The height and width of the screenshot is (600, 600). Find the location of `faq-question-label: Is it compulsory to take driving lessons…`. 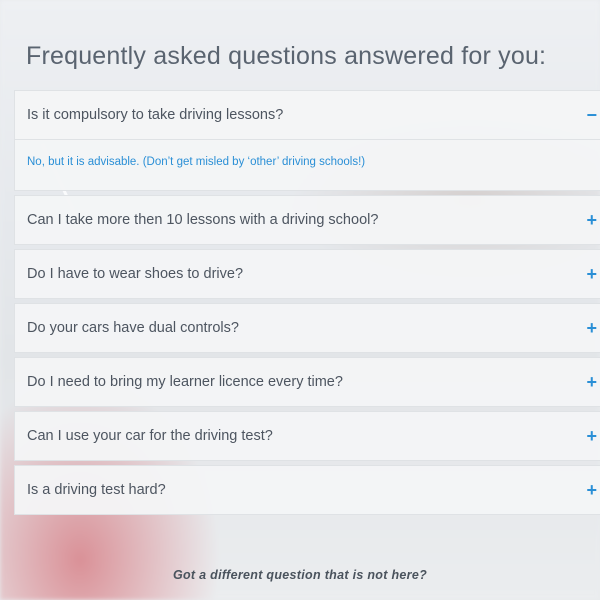

faq-question-label: Is it compulsory to take driving lessons… is located at coordinates (155, 115).